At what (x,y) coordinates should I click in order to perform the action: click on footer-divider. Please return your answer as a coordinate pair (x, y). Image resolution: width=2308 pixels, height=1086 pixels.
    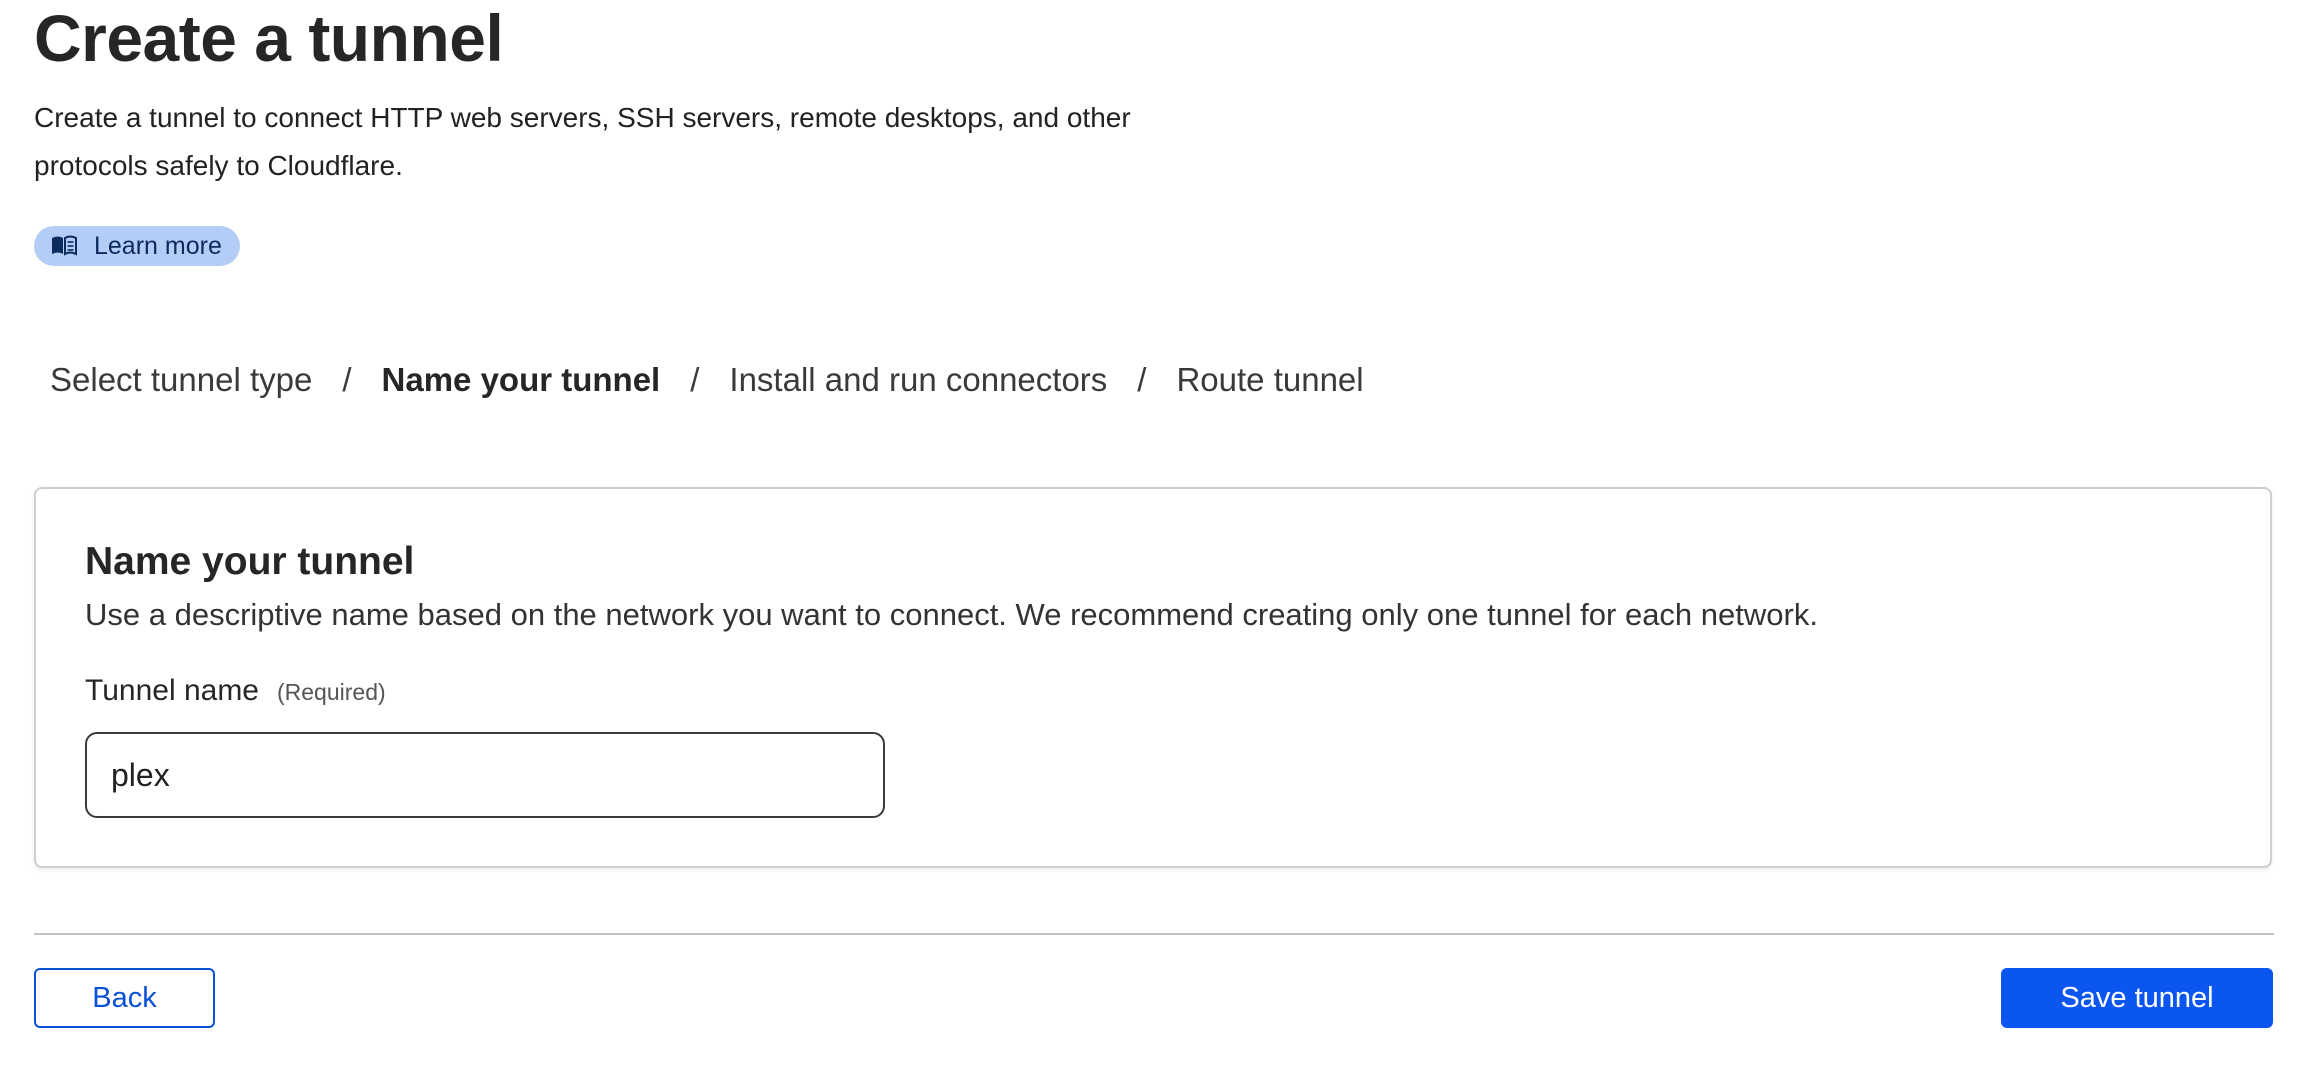
    Looking at the image, I should click on (1154, 934).